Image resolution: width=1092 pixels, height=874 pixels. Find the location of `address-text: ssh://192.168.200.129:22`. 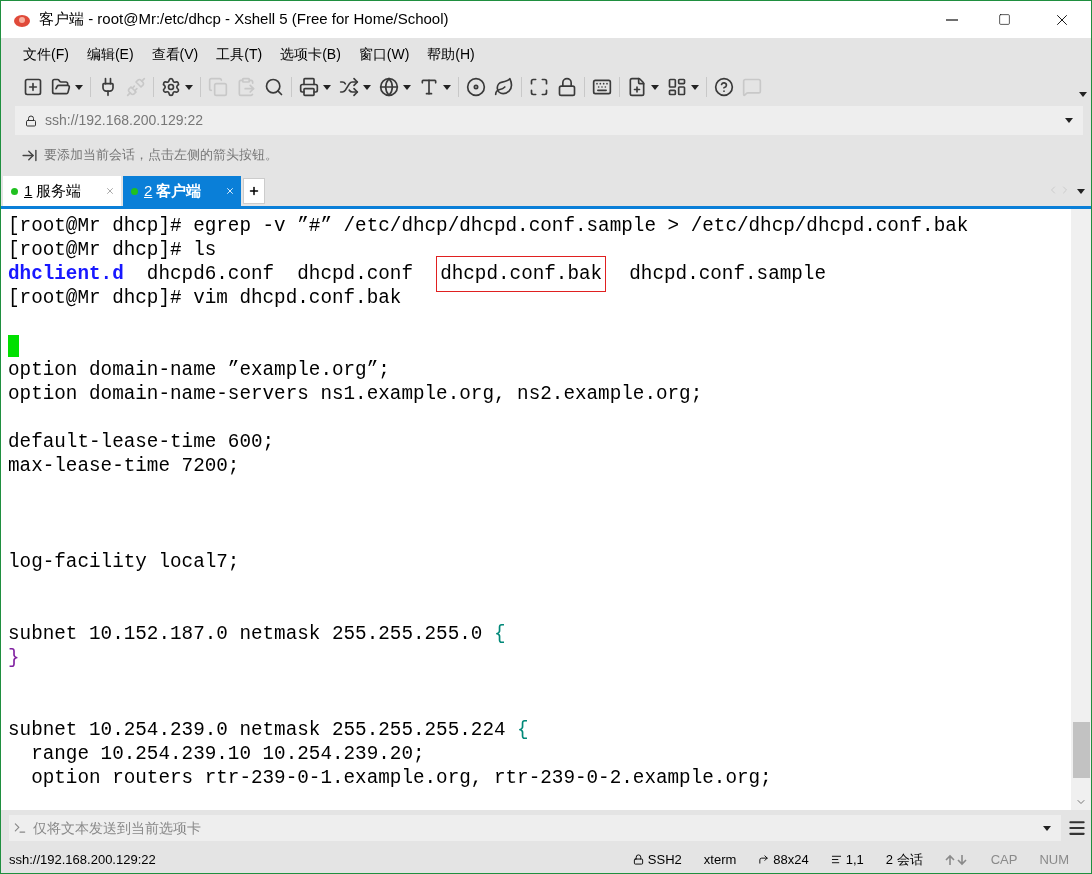

address-text: ssh://192.168.200.129:22 is located at coordinates (124, 120).